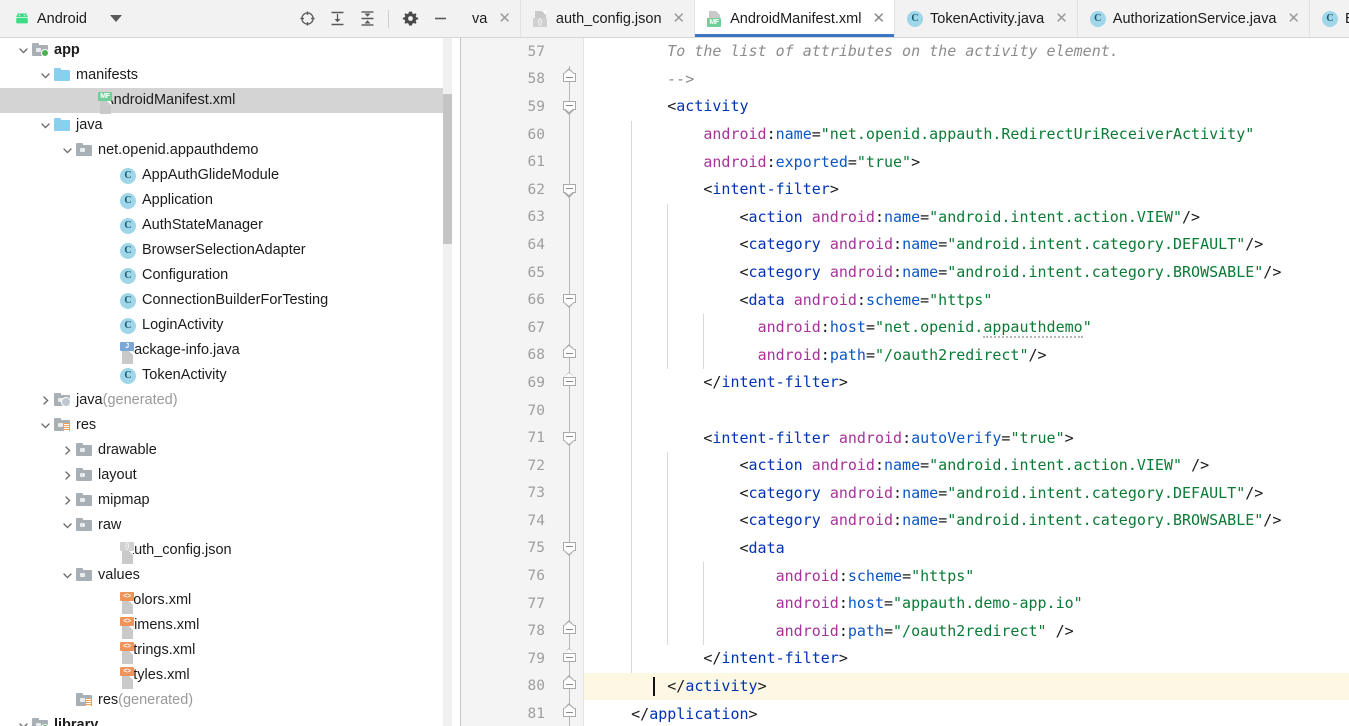 The height and width of the screenshot is (726, 1349). Describe the element at coordinates (966, 576) in the screenshot. I see `code-text: android:scheme="https"` at that location.